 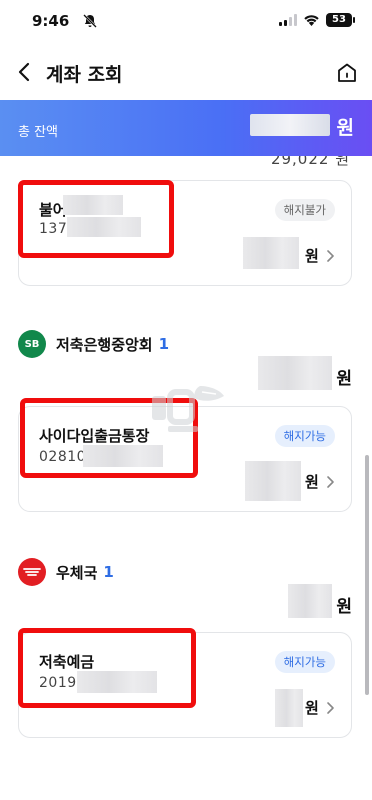 I want to click on total-balance-label: 총 잔액, so click(x=38, y=132).